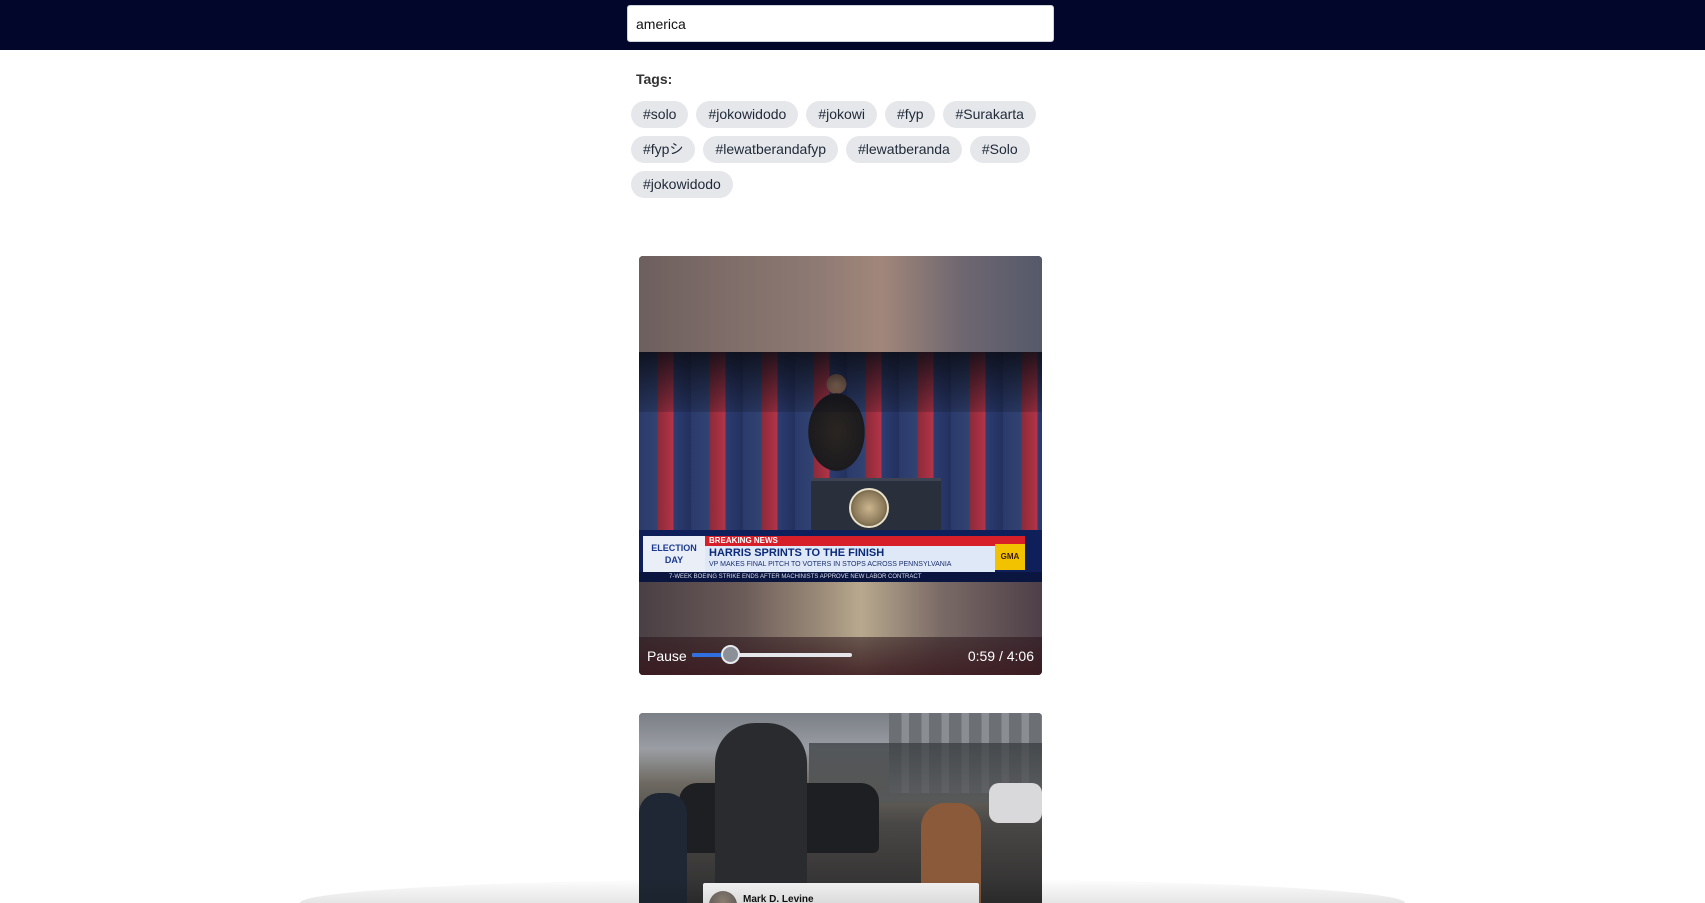  Describe the element at coordinates (840, 441) in the screenshot. I see `video-frame` at that location.